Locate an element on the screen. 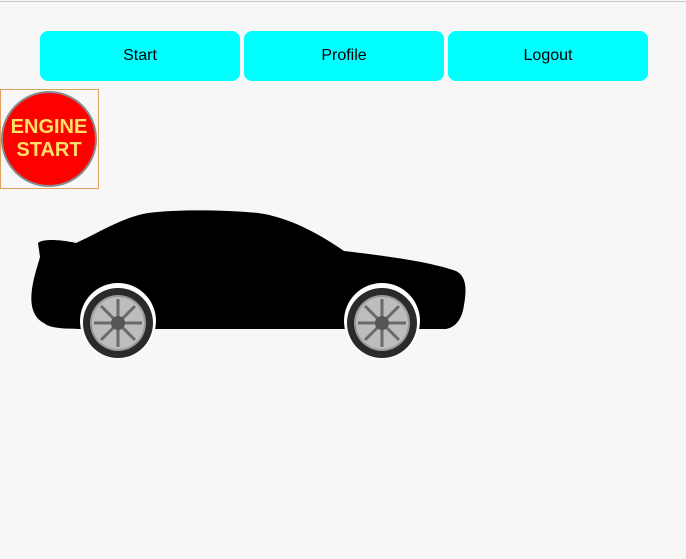 The width and height of the screenshot is (686, 559). engine-start-button: ENGINE START is located at coordinates (49, 139).